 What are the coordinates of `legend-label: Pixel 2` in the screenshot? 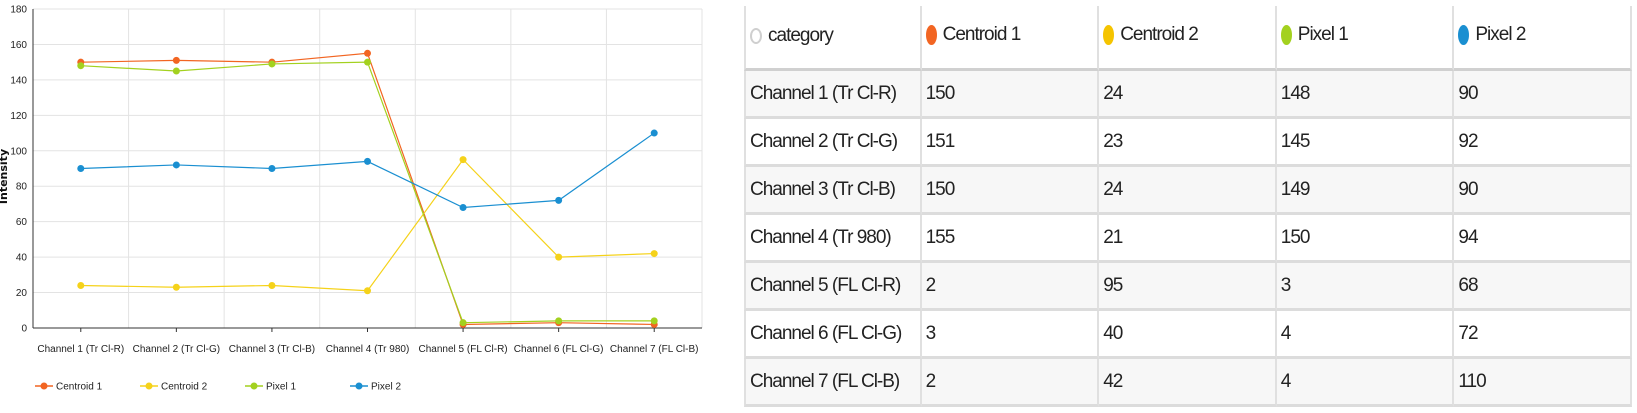 It's located at (386, 387).